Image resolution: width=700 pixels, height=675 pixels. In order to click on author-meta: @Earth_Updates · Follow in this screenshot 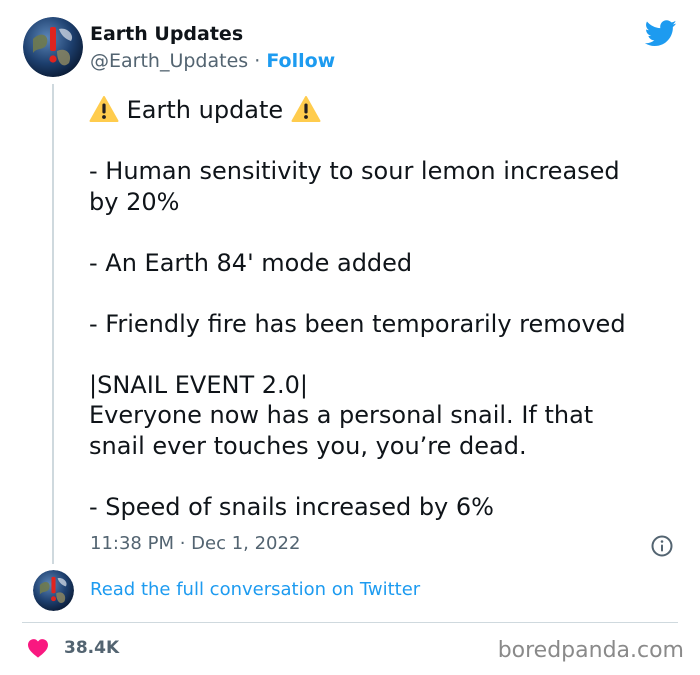, I will do `click(212, 61)`.